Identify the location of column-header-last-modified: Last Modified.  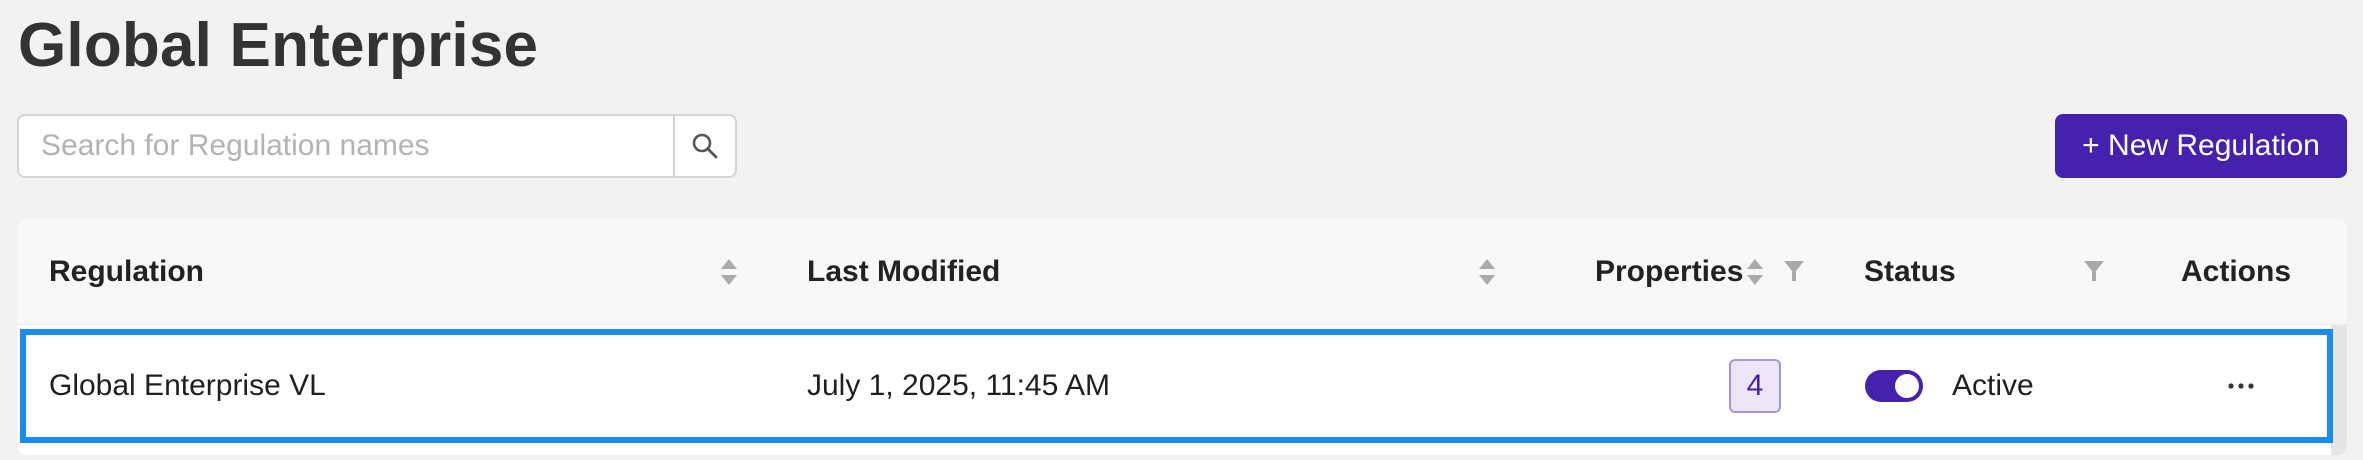
(904, 271).